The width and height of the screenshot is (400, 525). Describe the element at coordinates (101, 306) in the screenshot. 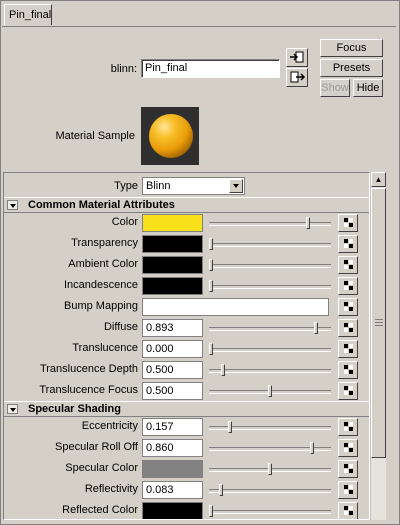

I see `attribute-label: Bump Mapping` at that location.